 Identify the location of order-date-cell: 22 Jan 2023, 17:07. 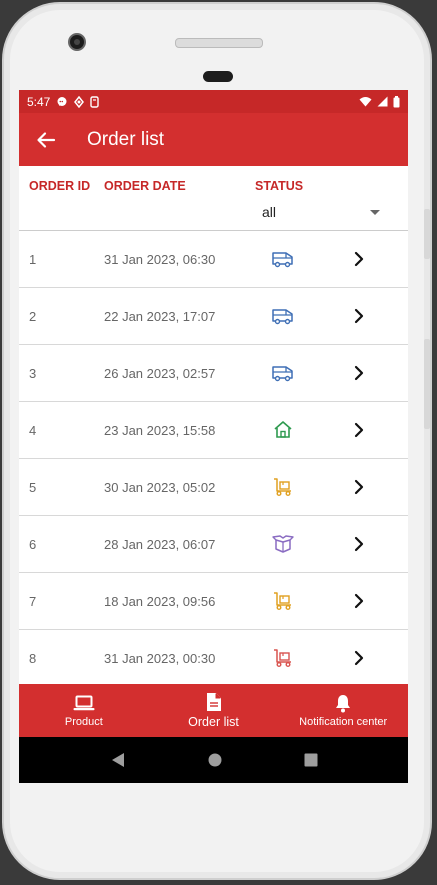
(160, 316).